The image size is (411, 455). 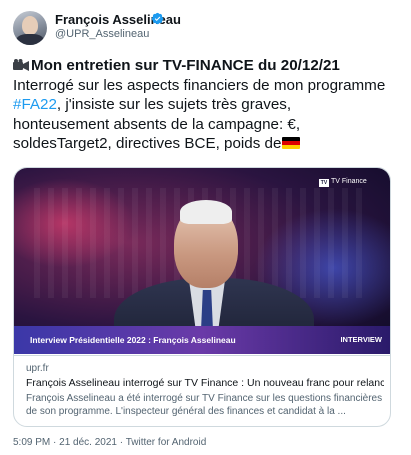 What do you see at coordinates (349, 181) in the screenshot?
I see `channel-logo-text: TV Finance` at bounding box center [349, 181].